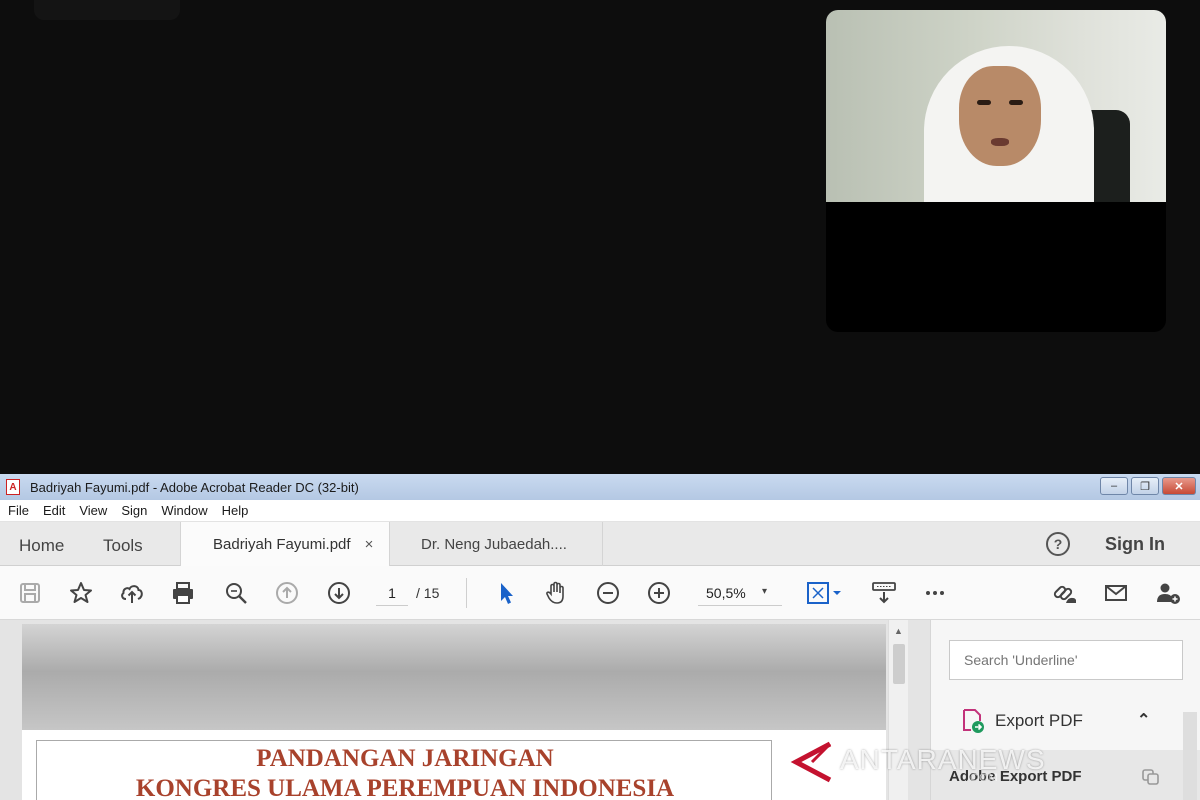 The image size is (1200, 800). I want to click on more-icon, so click(935, 593).